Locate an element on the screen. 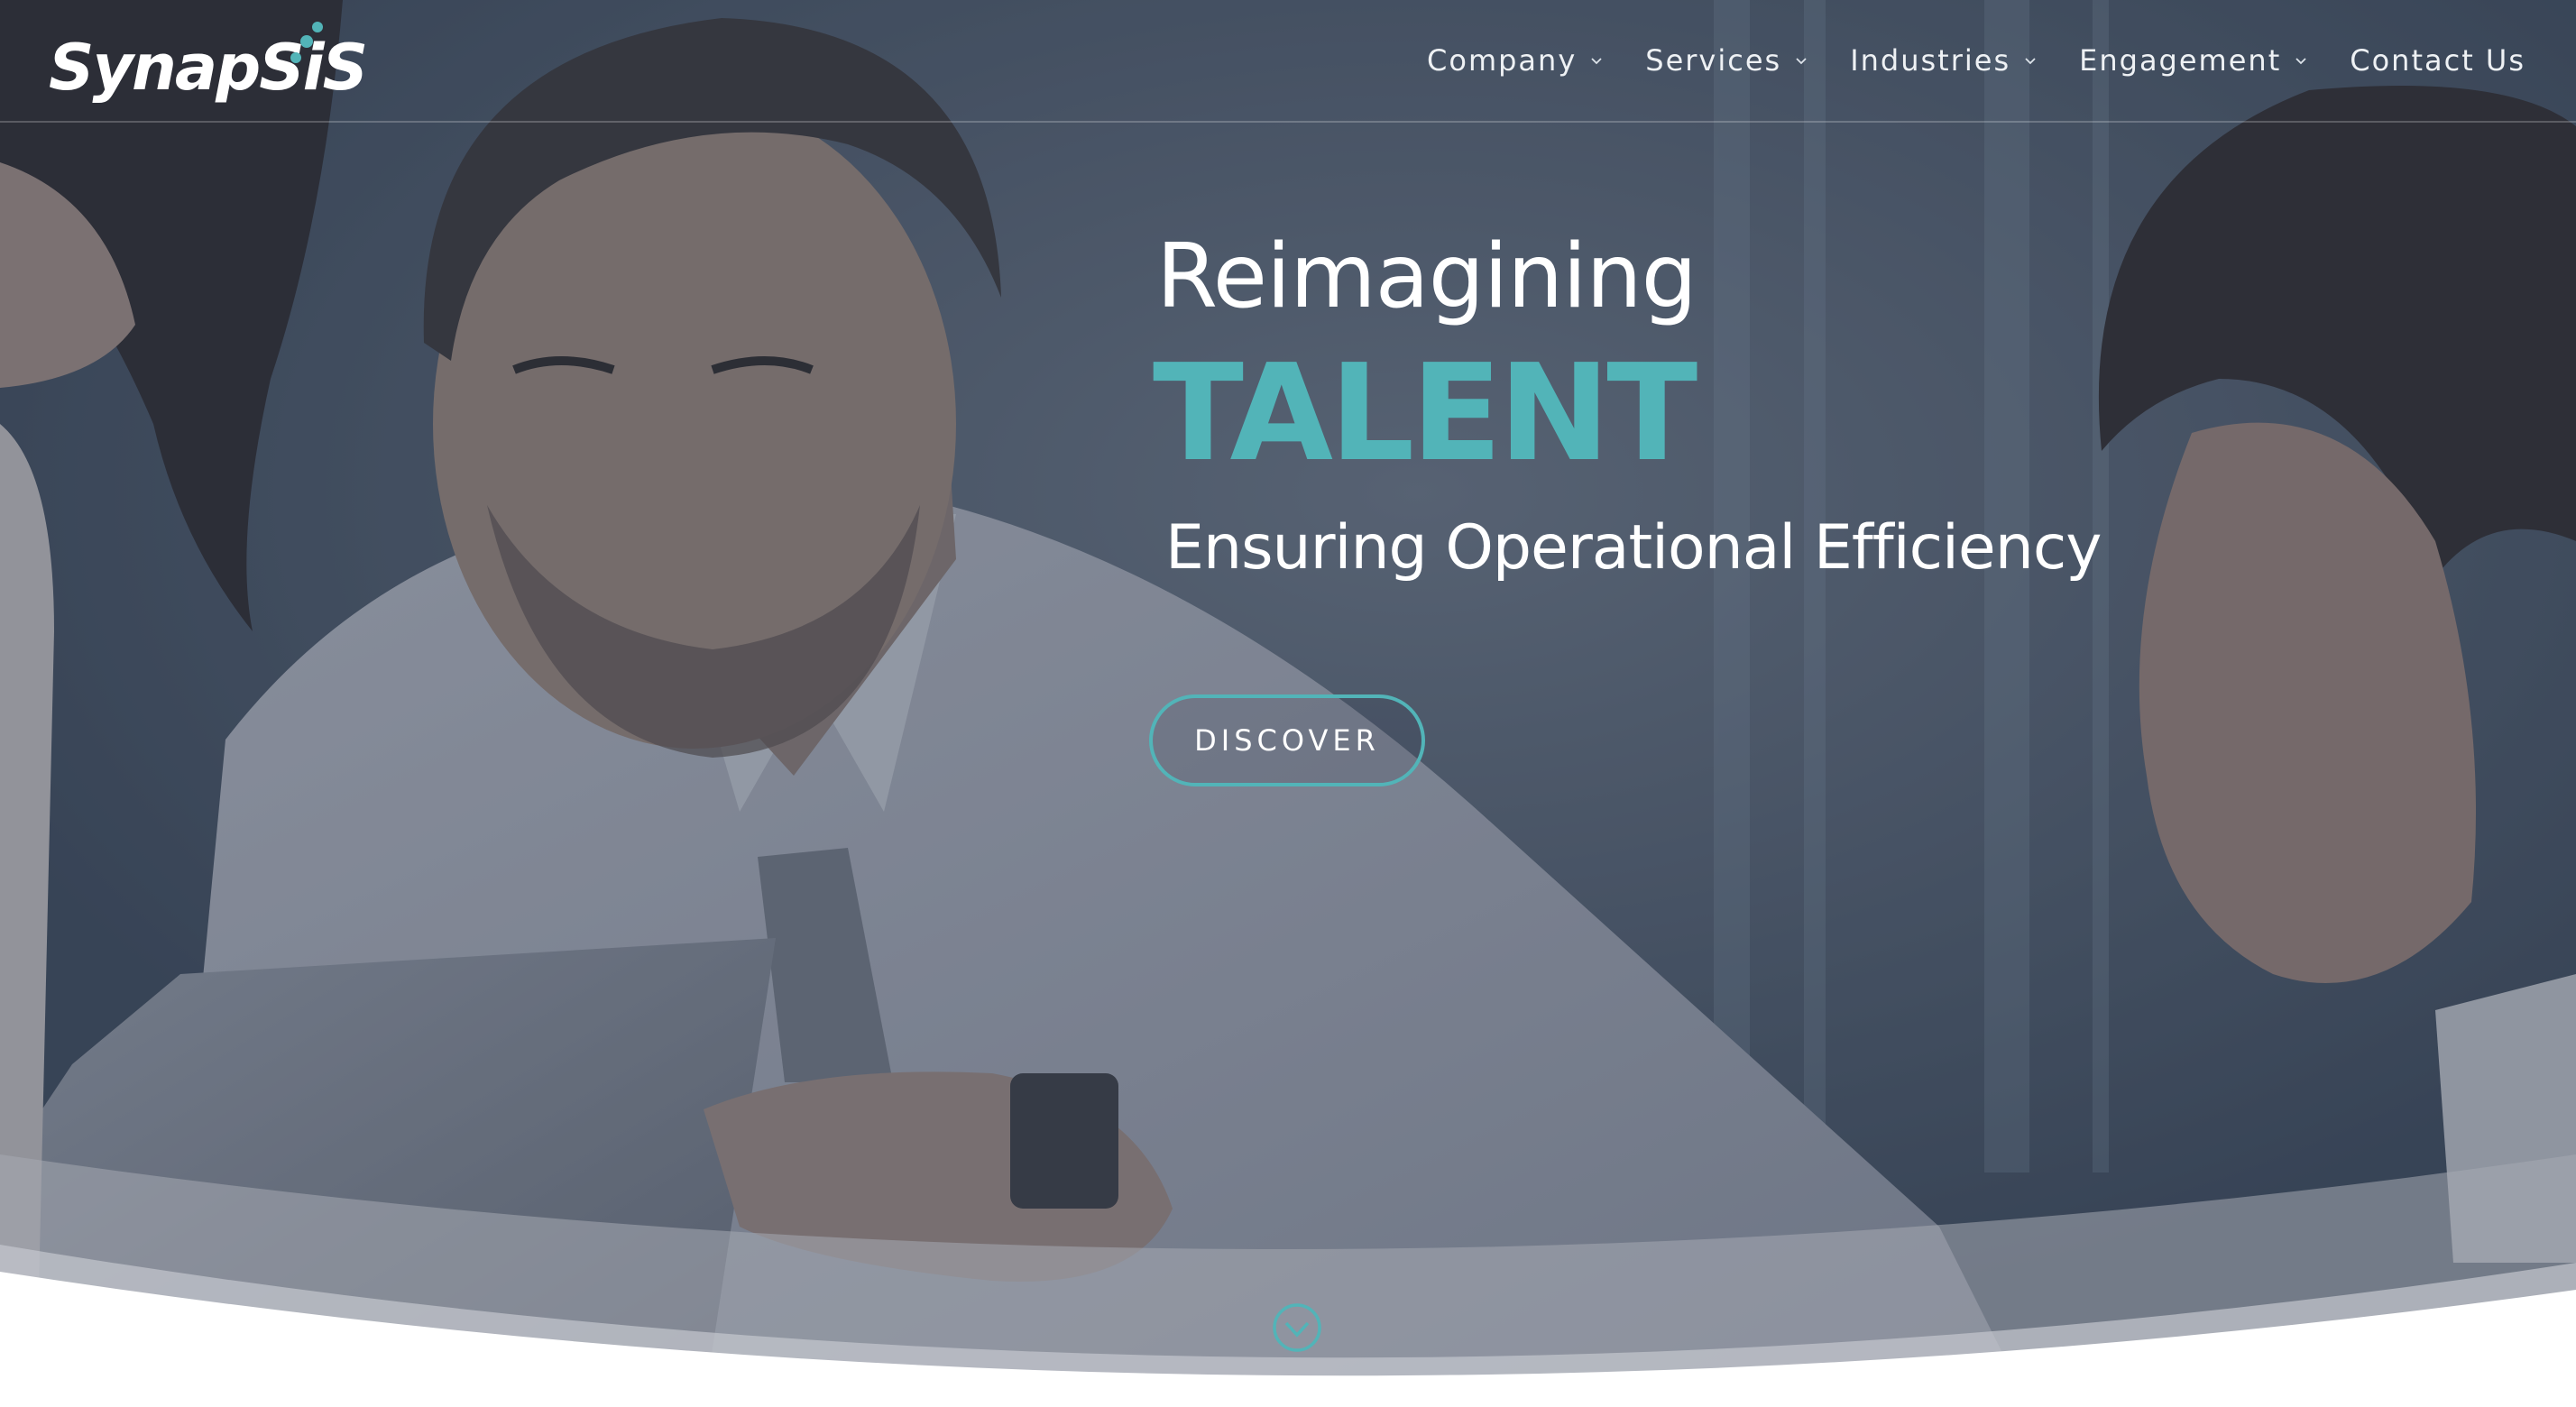  discover-button: DISCOVER is located at coordinates (1287, 740).